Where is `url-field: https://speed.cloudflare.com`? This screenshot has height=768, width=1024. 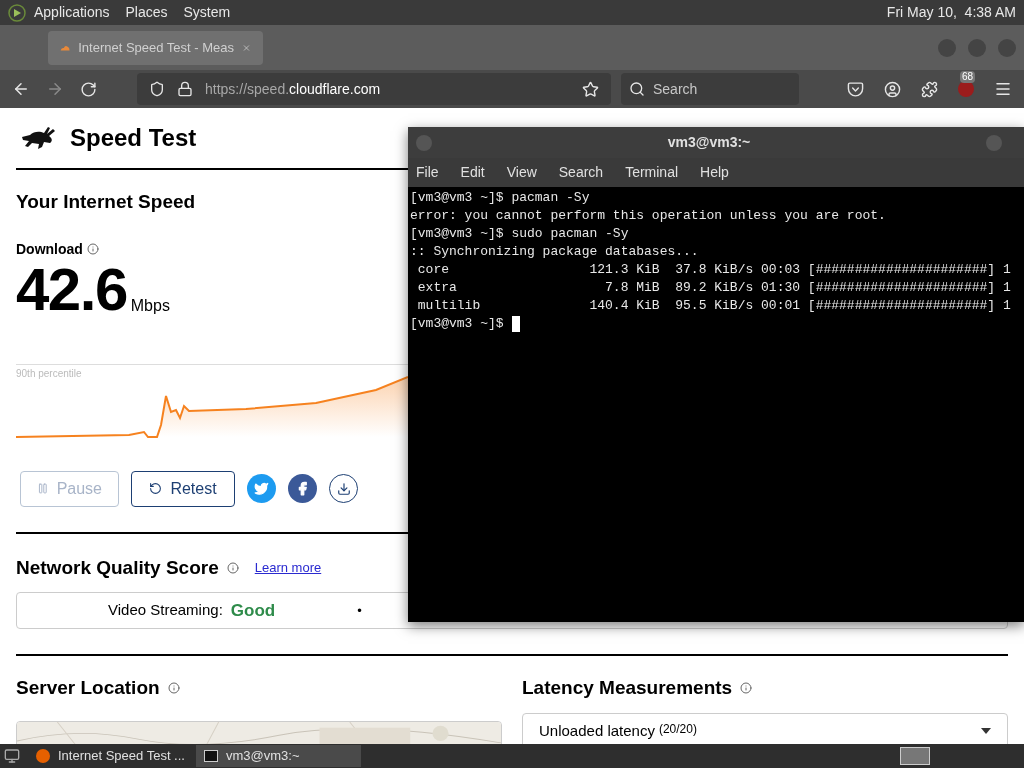 url-field: https://speed.cloudflare.com is located at coordinates (374, 89).